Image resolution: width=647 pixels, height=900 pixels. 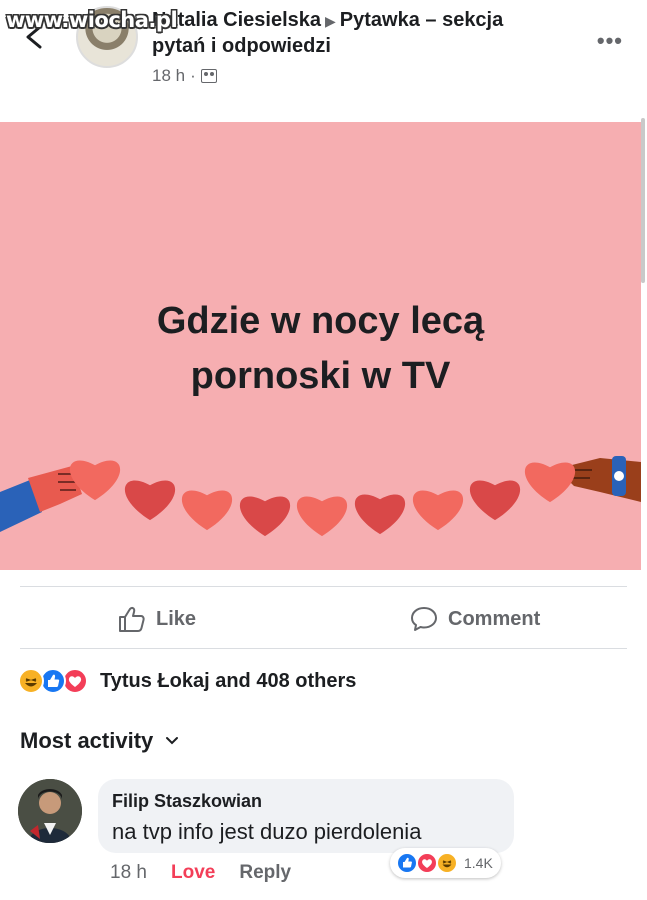 What do you see at coordinates (41, 499) in the screenshot?
I see `left-arm` at bounding box center [41, 499].